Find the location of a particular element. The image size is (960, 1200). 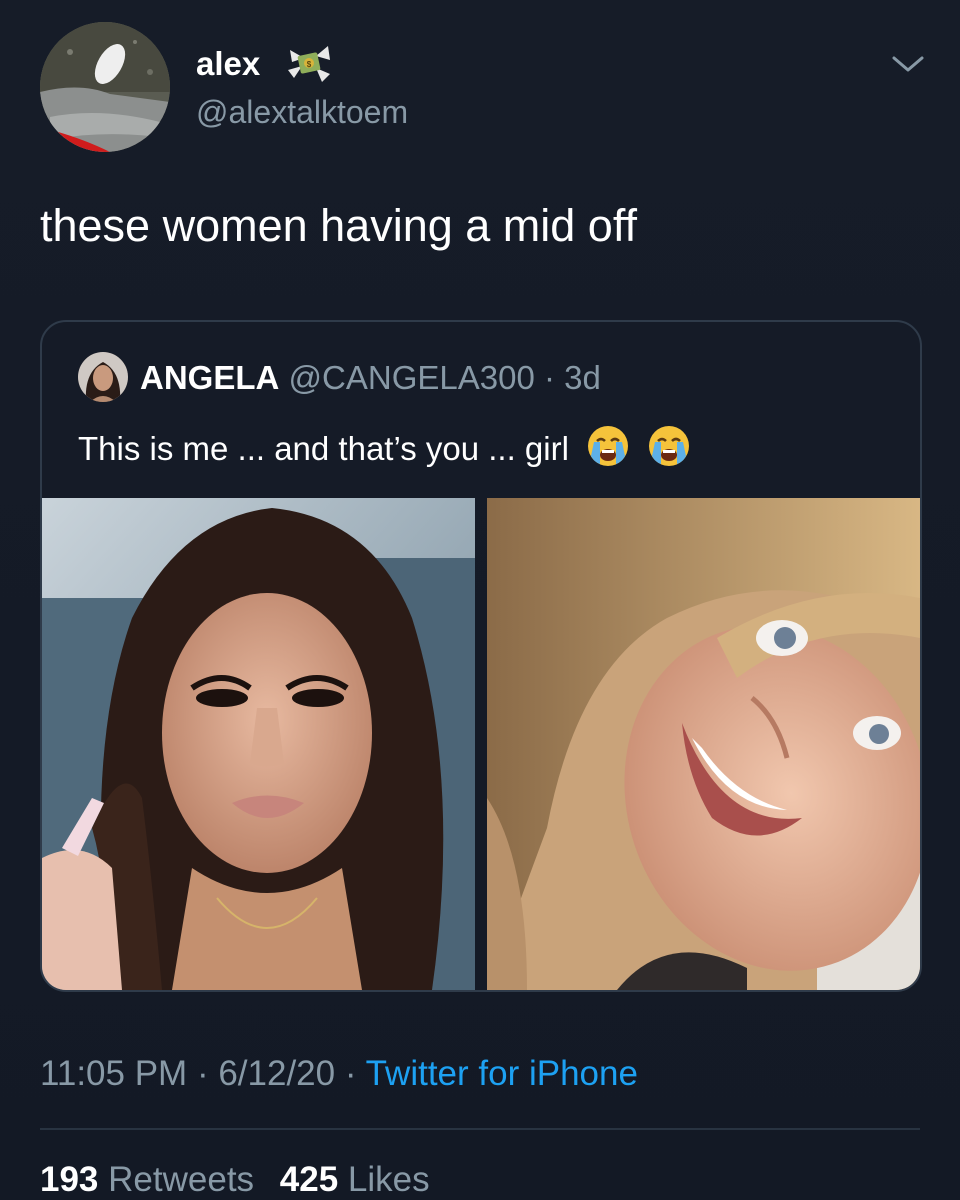

money-wings-icon: $ is located at coordinates (309, 64).